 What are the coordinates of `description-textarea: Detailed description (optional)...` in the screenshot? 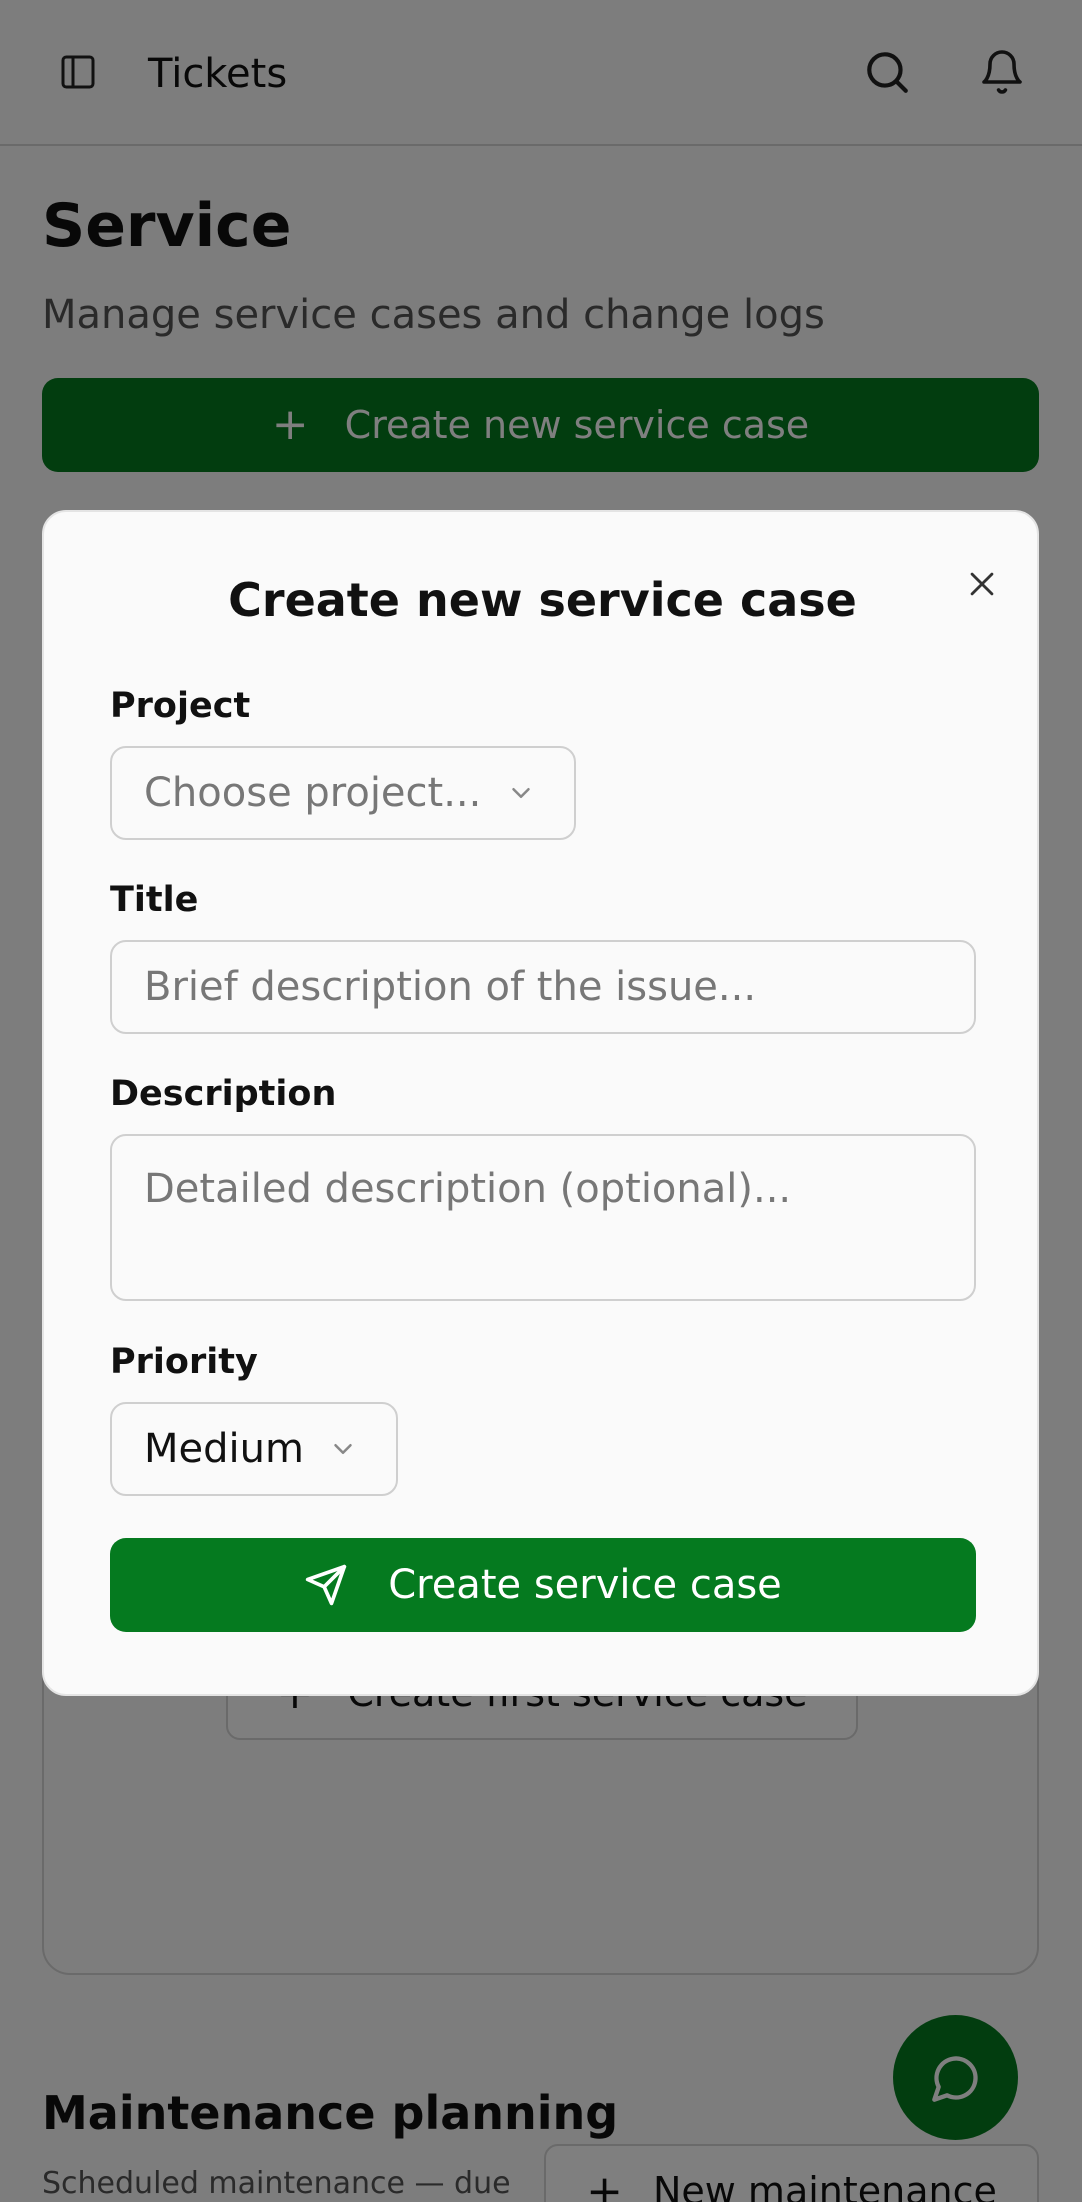 It's located at (543, 1217).